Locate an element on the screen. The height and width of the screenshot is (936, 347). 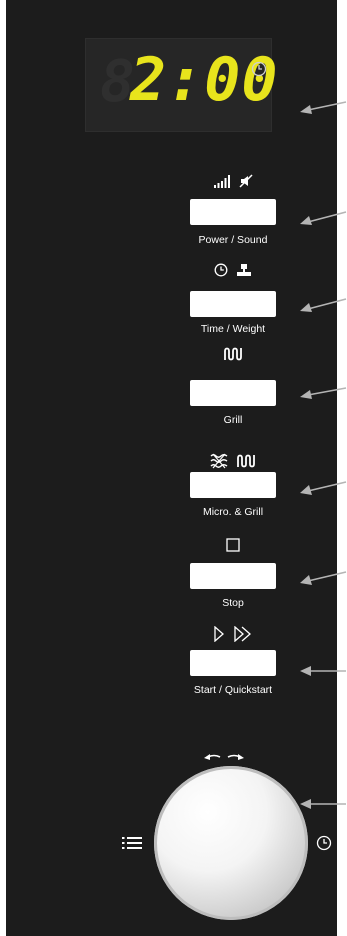
start-quickstart-pointer-arrow is located at coordinates (323, 671).